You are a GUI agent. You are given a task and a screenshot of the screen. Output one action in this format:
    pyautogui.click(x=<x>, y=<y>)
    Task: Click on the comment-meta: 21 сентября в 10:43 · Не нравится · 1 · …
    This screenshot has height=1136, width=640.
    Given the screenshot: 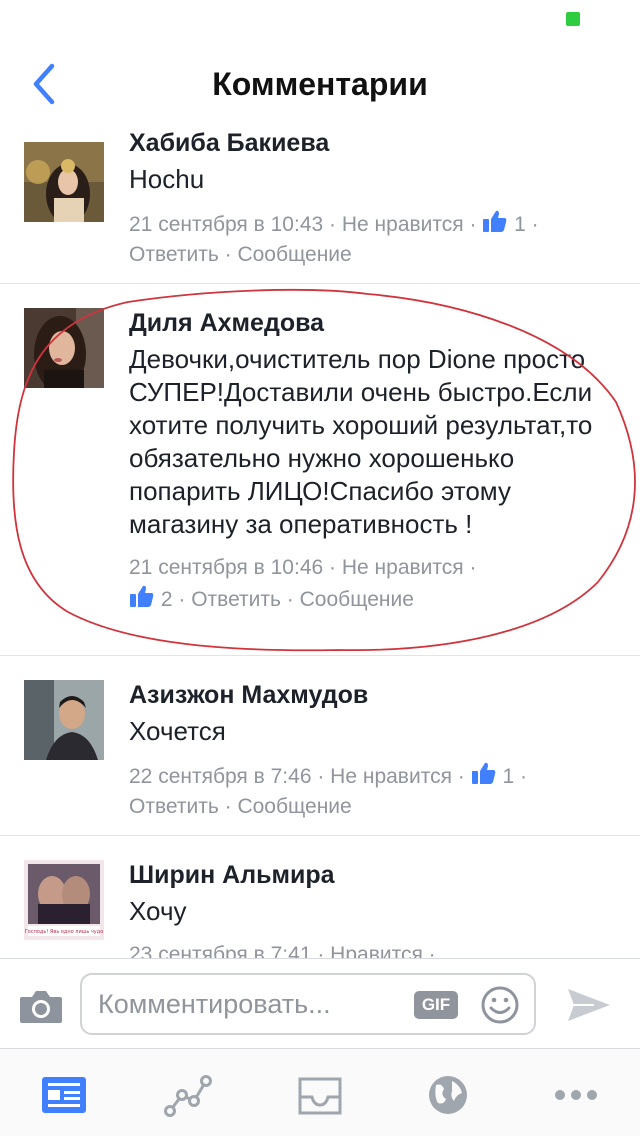 What is the action you would take?
    pyautogui.click(x=373, y=239)
    